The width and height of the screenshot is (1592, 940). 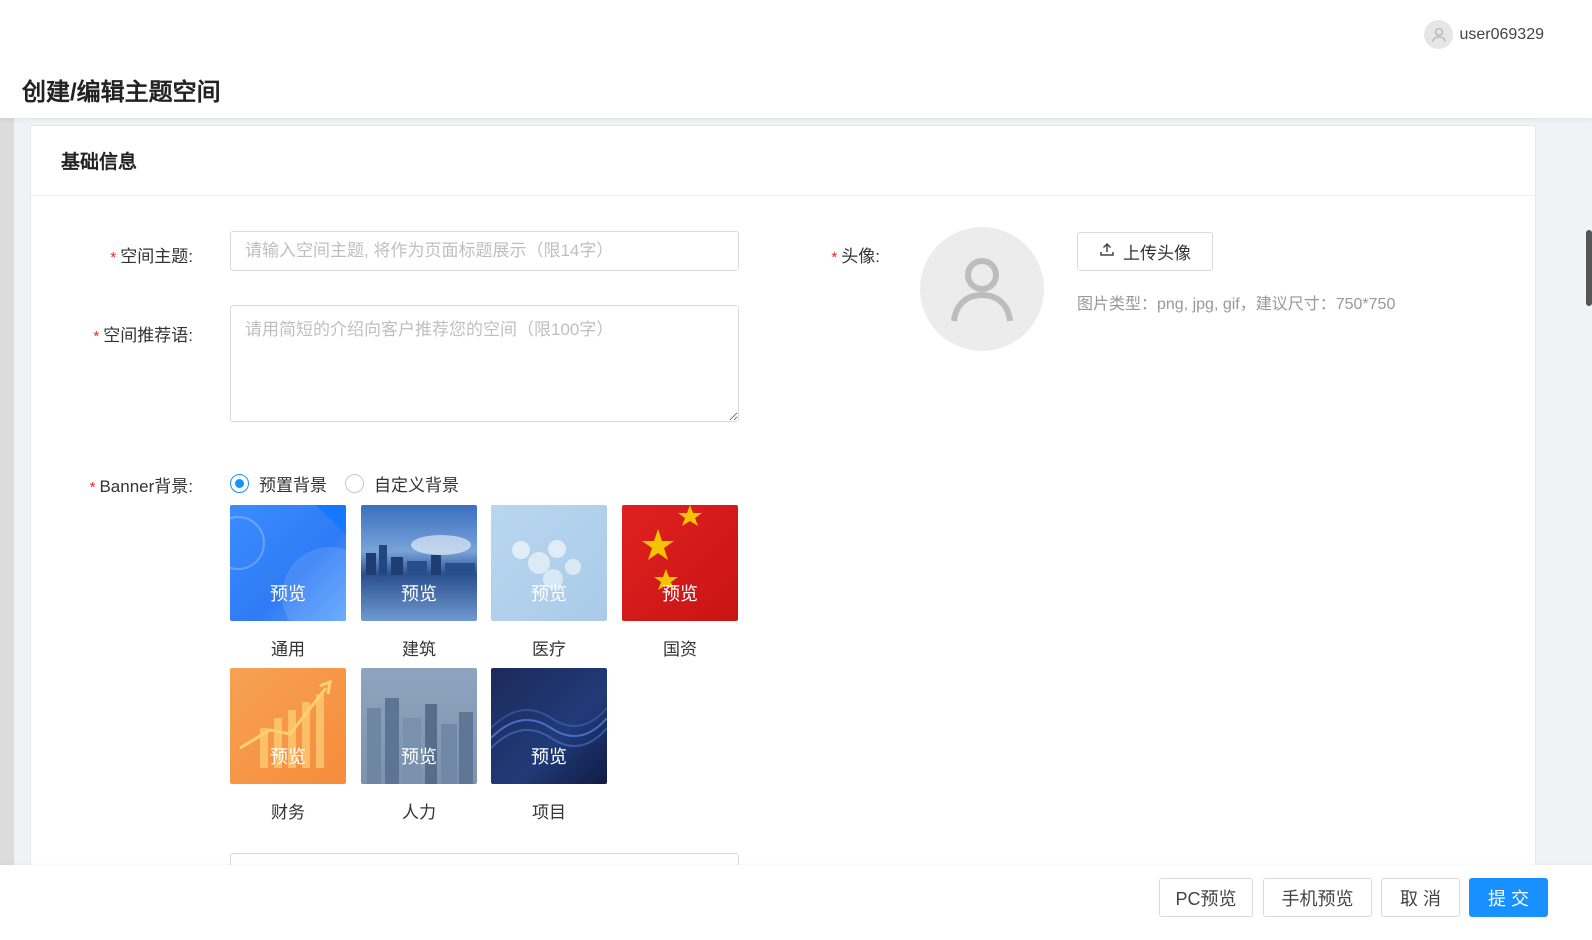 What do you see at coordinates (549, 649) in the screenshot?
I see `preset-caption: 医疗` at bounding box center [549, 649].